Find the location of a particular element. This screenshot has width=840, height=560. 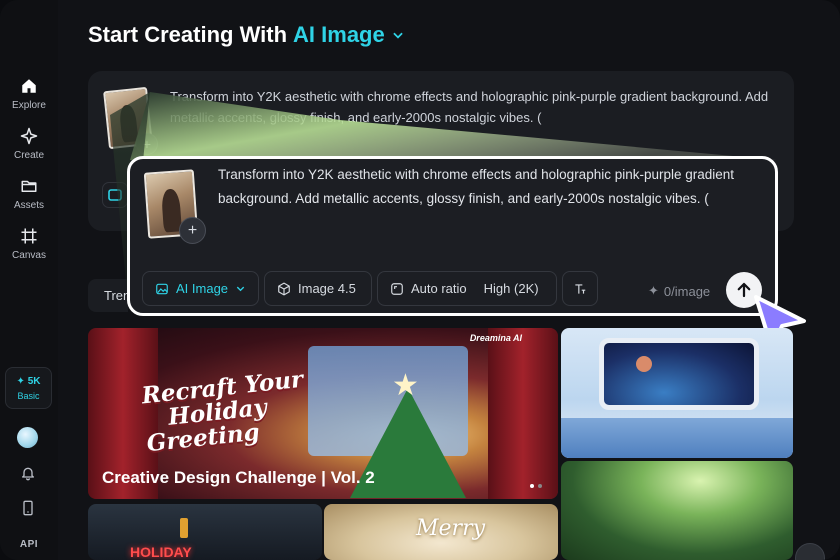

carousel-dots is located at coordinates (536, 486).